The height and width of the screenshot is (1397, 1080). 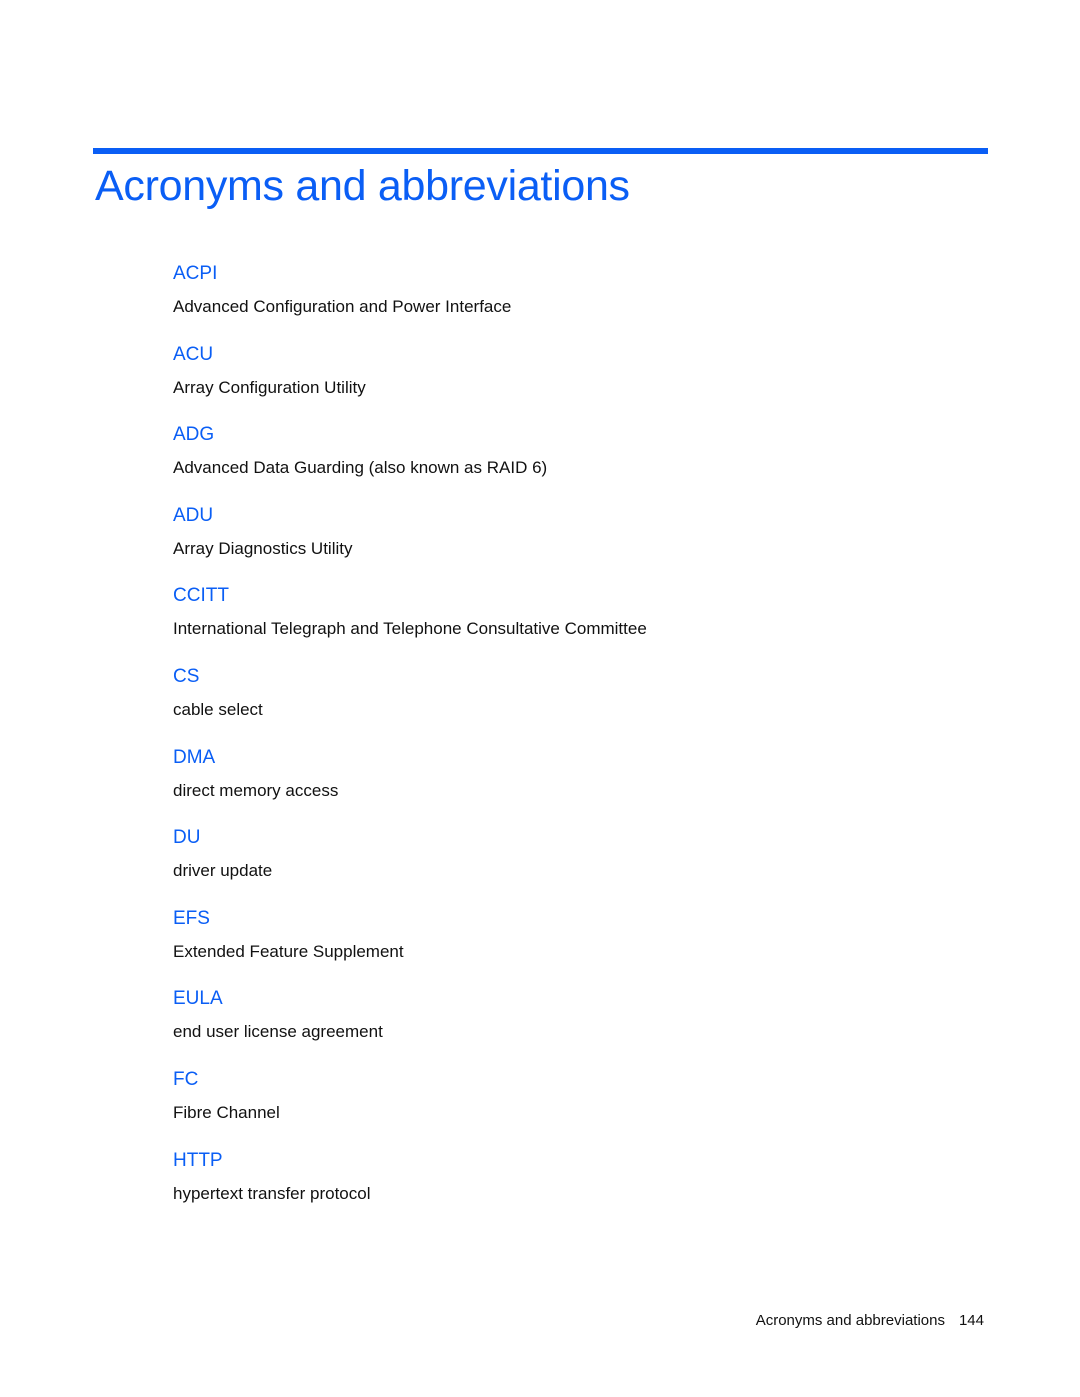 What do you see at coordinates (410, 1027) in the screenshot?
I see `acronym-entry: EULA end user license agreement` at bounding box center [410, 1027].